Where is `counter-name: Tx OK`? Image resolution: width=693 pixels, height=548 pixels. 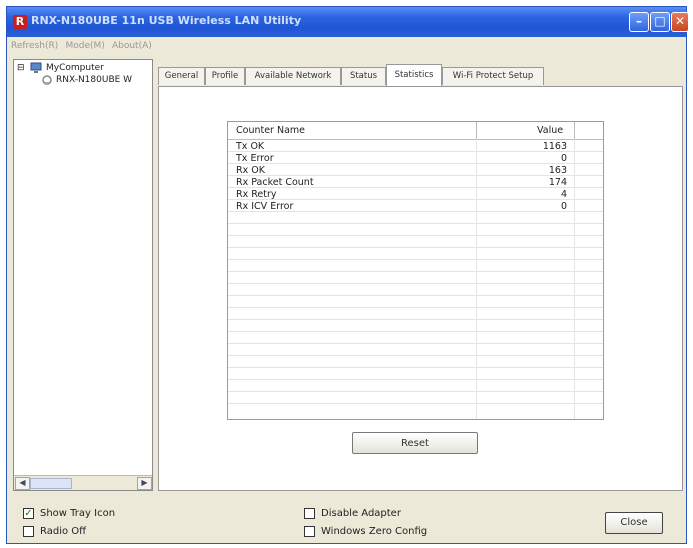
counter-name: Tx OK is located at coordinates (250, 146).